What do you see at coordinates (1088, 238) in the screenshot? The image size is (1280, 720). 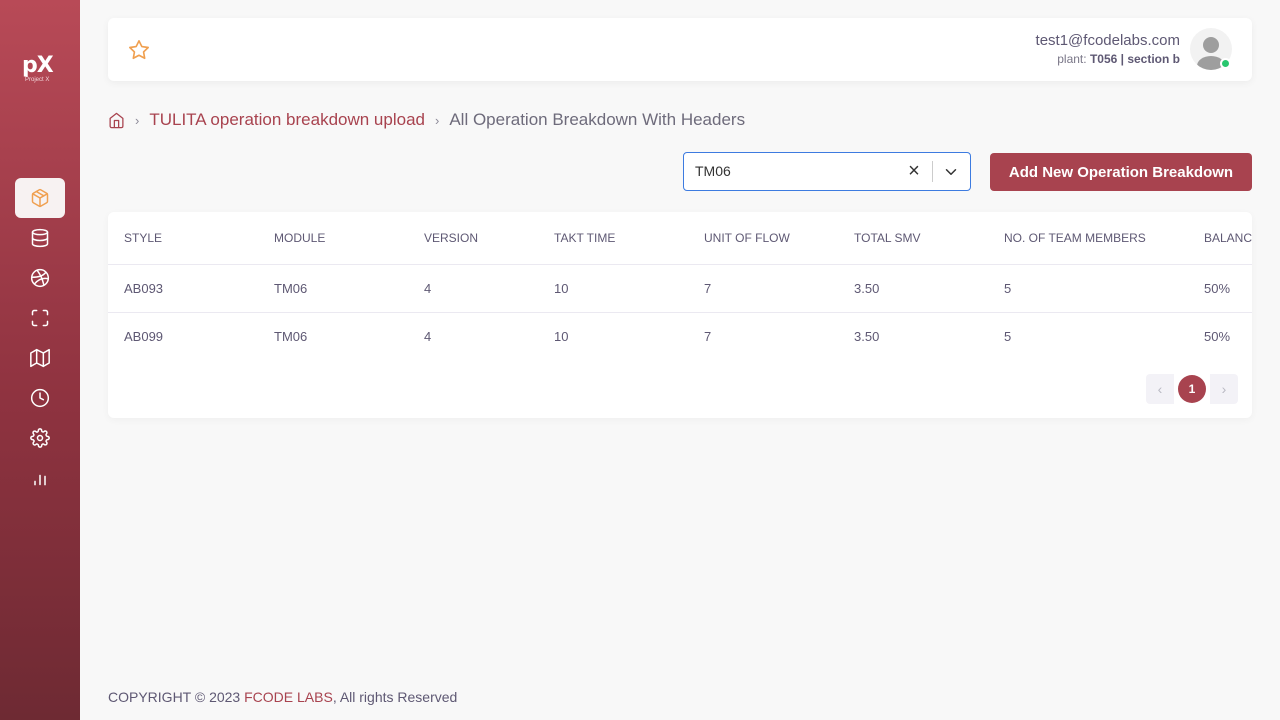 I see `column-header-team-members: NO. OF TEAM MEMBERS` at bounding box center [1088, 238].